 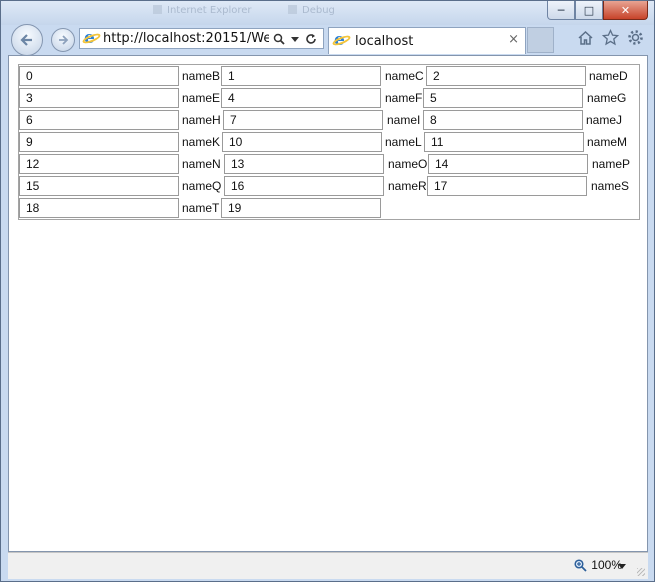 What do you see at coordinates (99, 142) in the screenshot?
I see `text-input: 9` at bounding box center [99, 142].